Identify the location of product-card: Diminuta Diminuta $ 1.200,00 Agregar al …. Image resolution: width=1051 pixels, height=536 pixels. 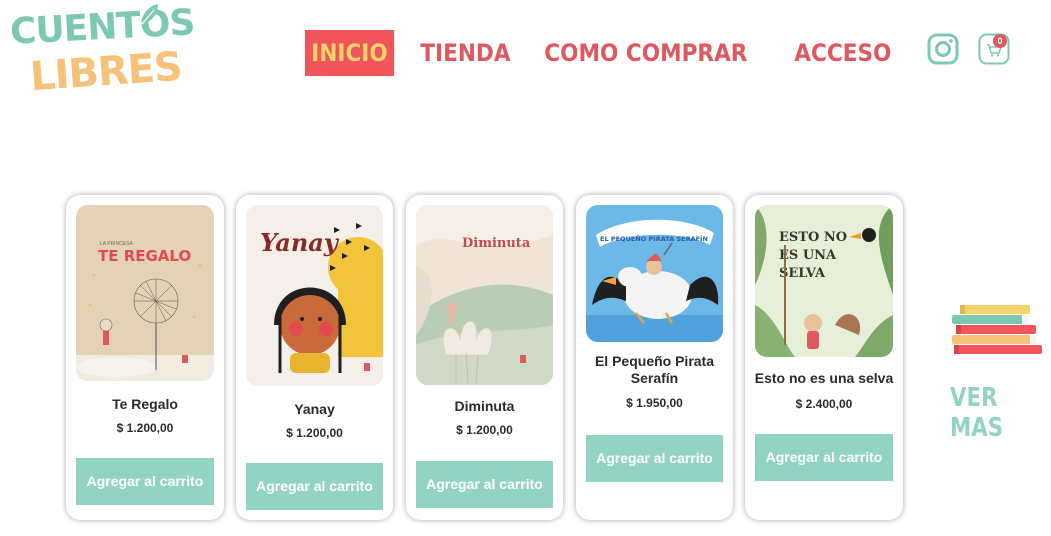
(484, 357).